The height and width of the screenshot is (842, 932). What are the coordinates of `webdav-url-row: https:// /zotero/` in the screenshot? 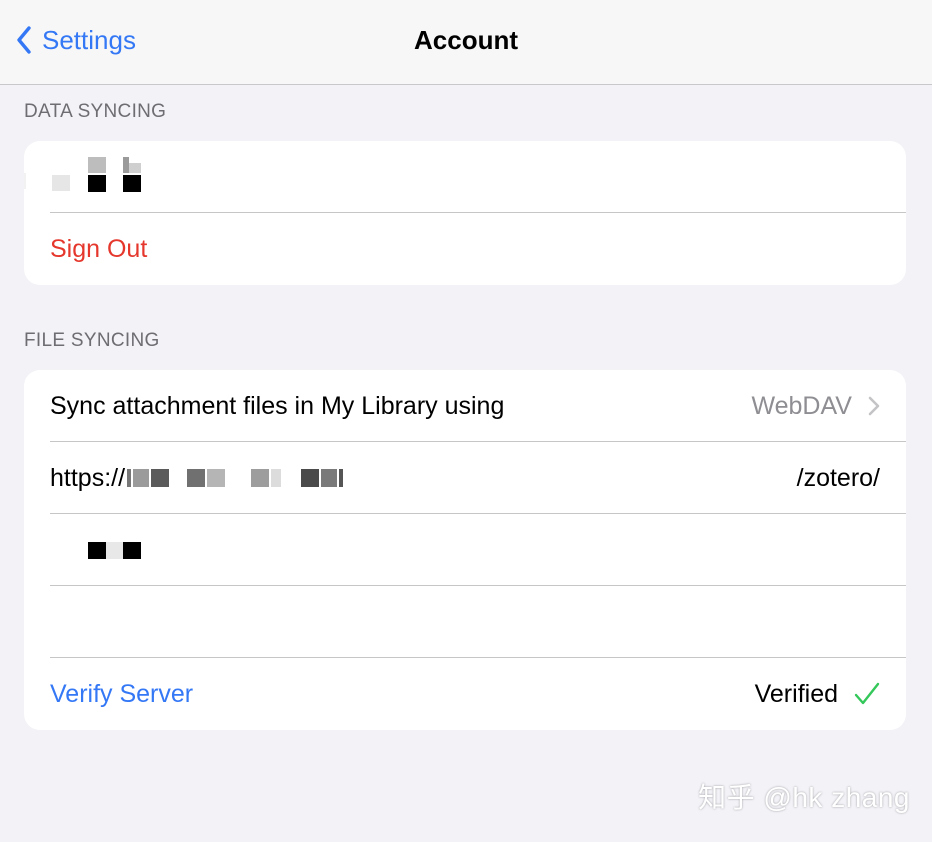 It's located at (465, 478).